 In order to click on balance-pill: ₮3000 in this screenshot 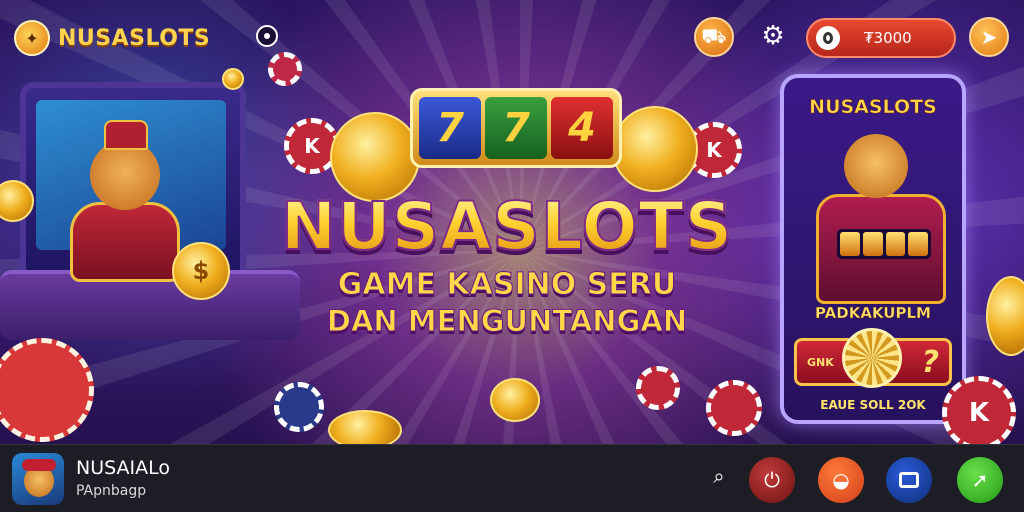, I will do `click(881, 38)`.